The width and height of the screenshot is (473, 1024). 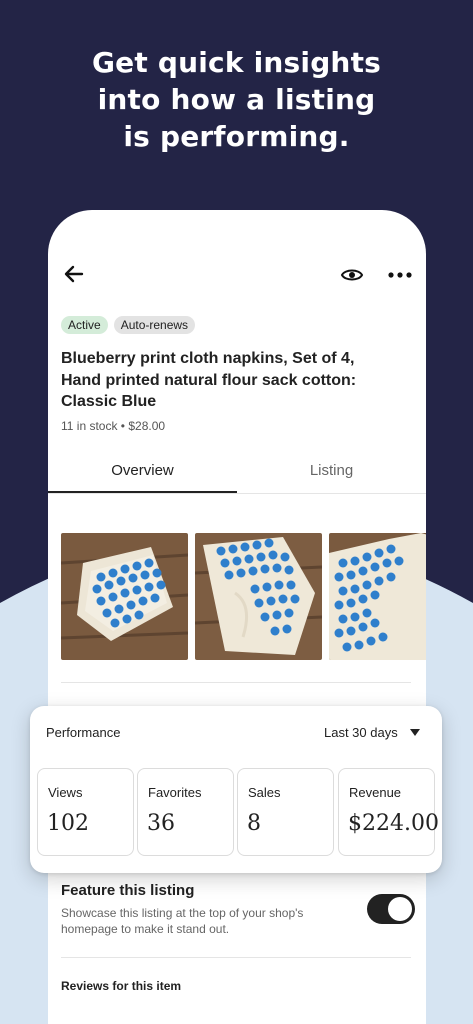 What do you see at coordinates (128, 890) in the screenshot?
I see `feature-title: Feature this listing` at bounding box center [128, 890].